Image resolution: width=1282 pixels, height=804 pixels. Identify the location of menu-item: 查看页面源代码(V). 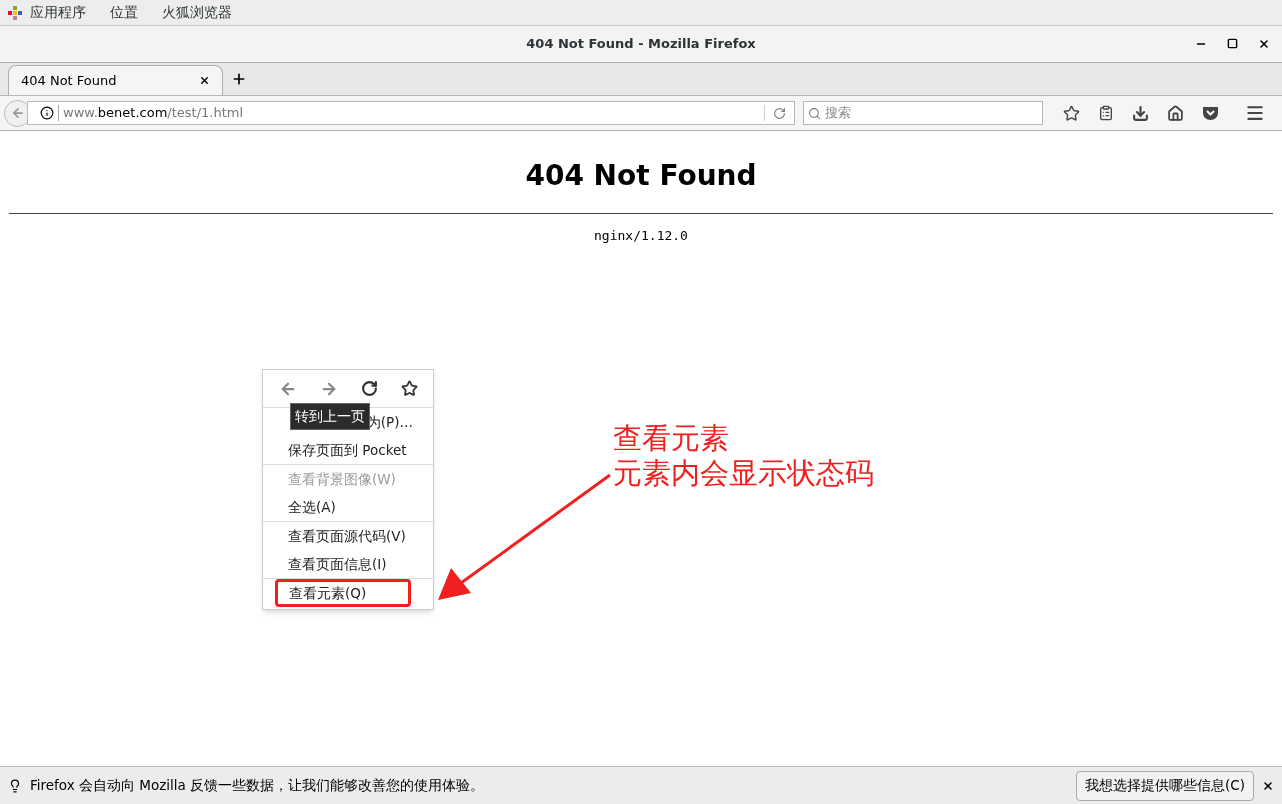
(348, 536).